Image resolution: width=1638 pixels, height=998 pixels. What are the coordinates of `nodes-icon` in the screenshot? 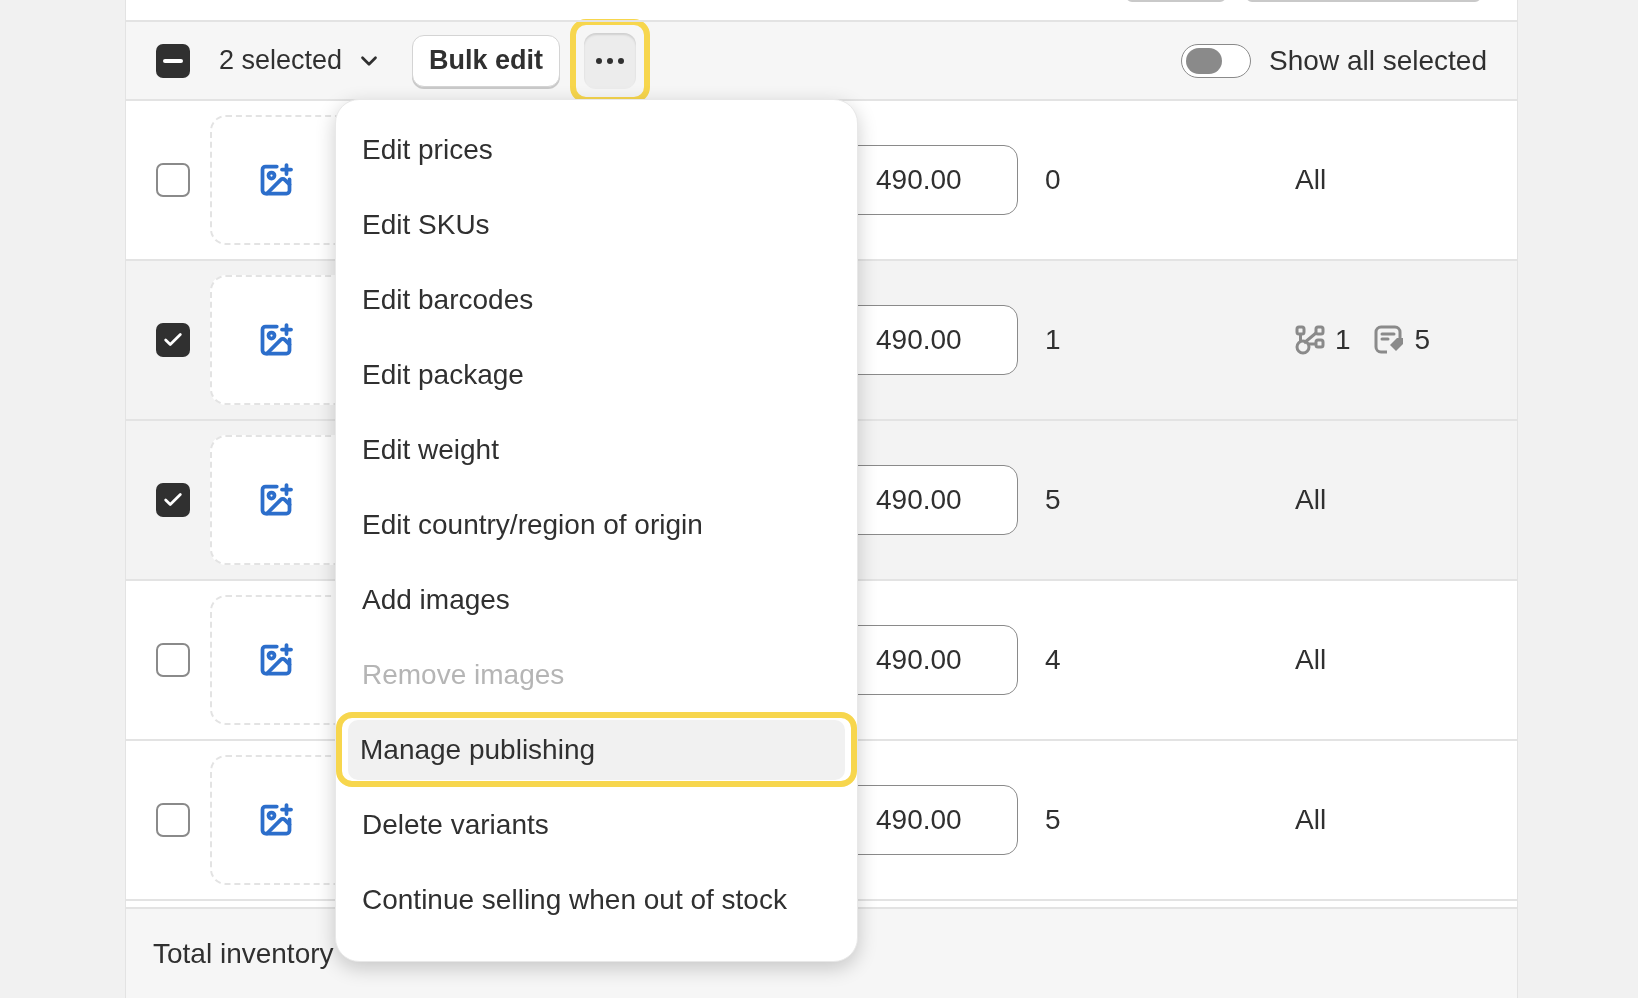 It's located at (1310, 340).